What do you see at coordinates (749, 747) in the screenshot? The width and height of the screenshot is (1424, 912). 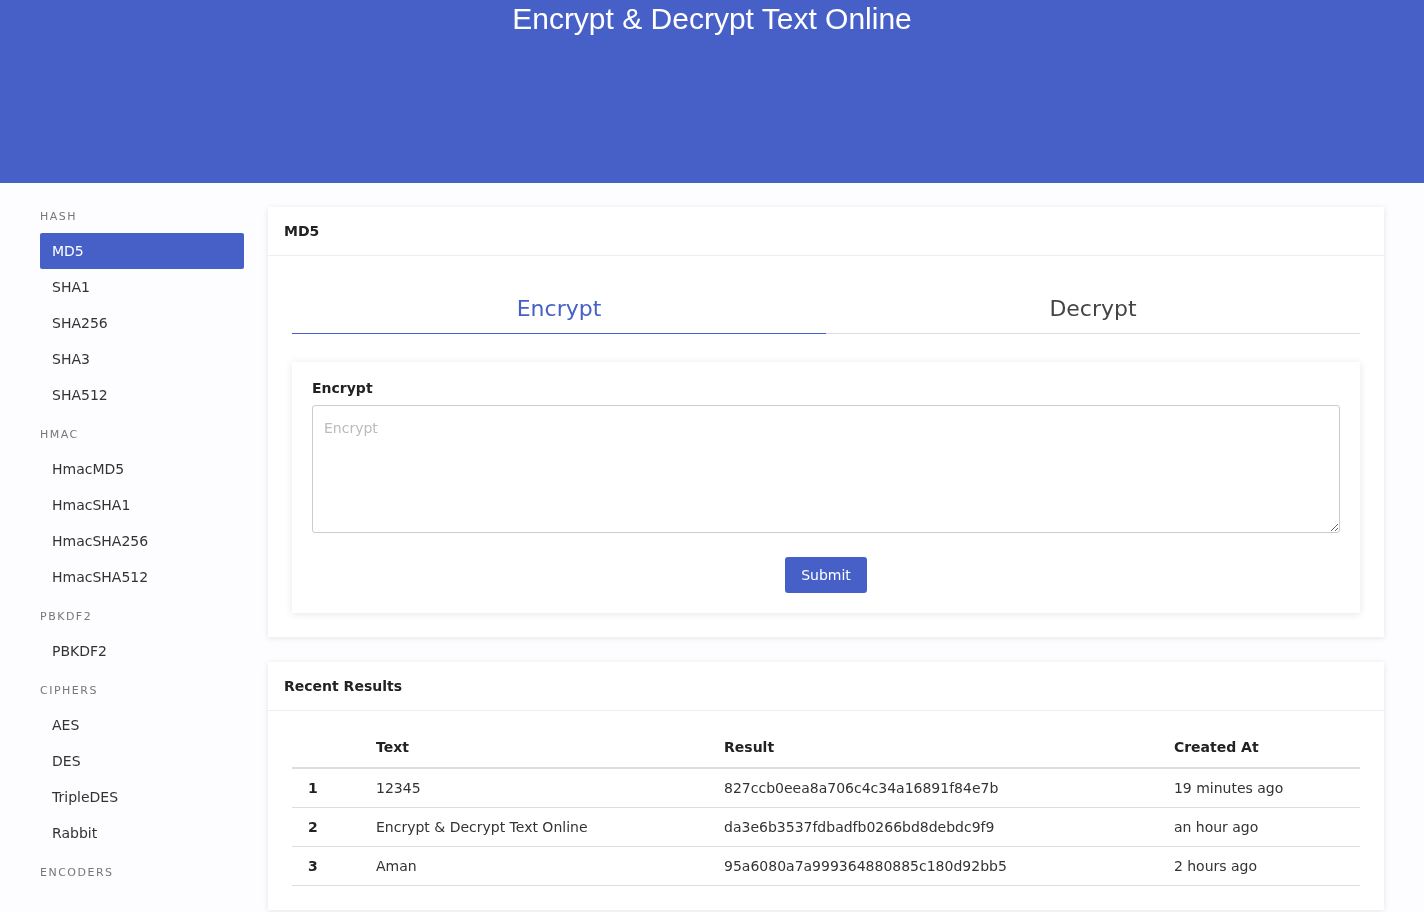 I see `column-header: Result` at bounding box center [749, 747].